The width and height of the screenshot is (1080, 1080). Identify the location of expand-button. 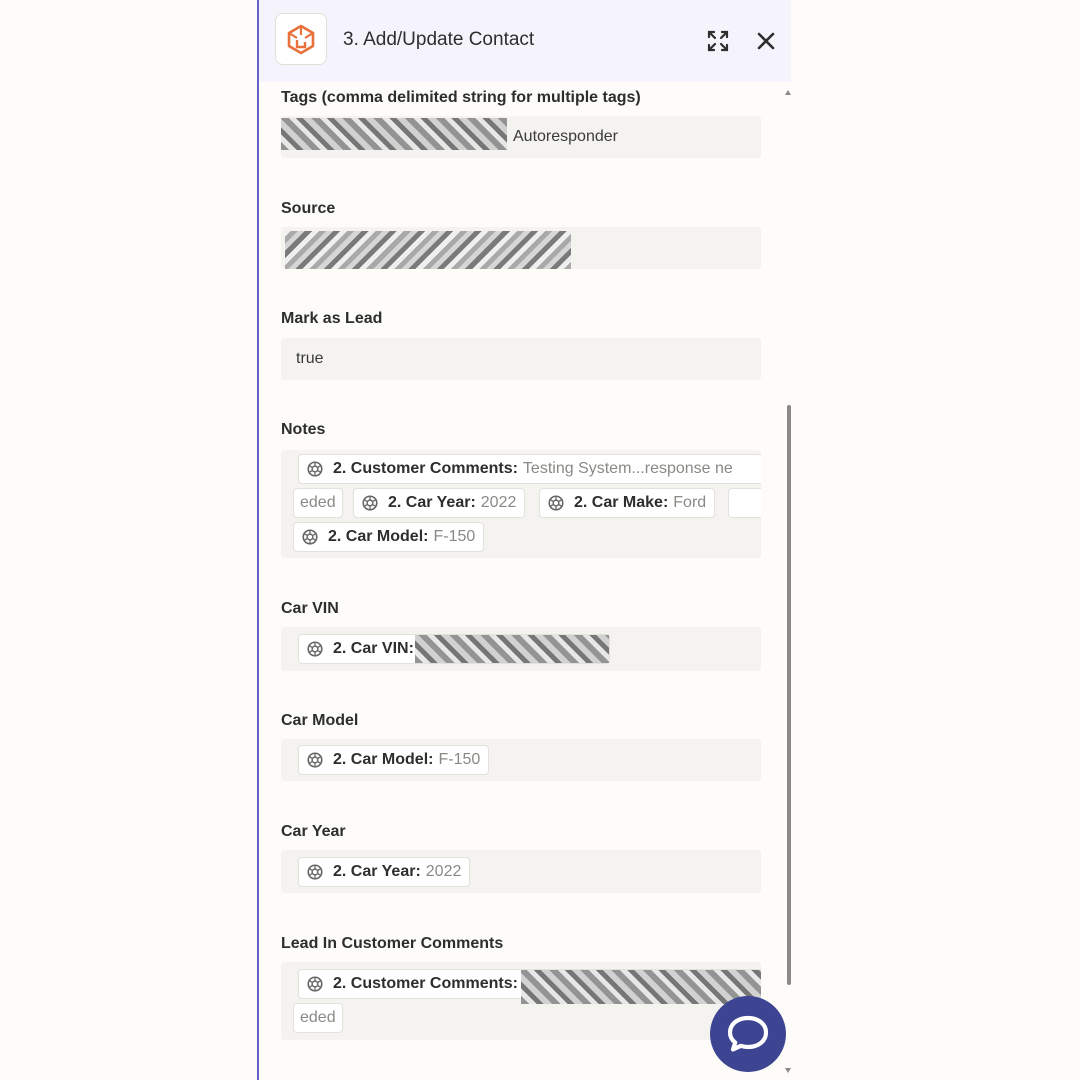
(718, 41).